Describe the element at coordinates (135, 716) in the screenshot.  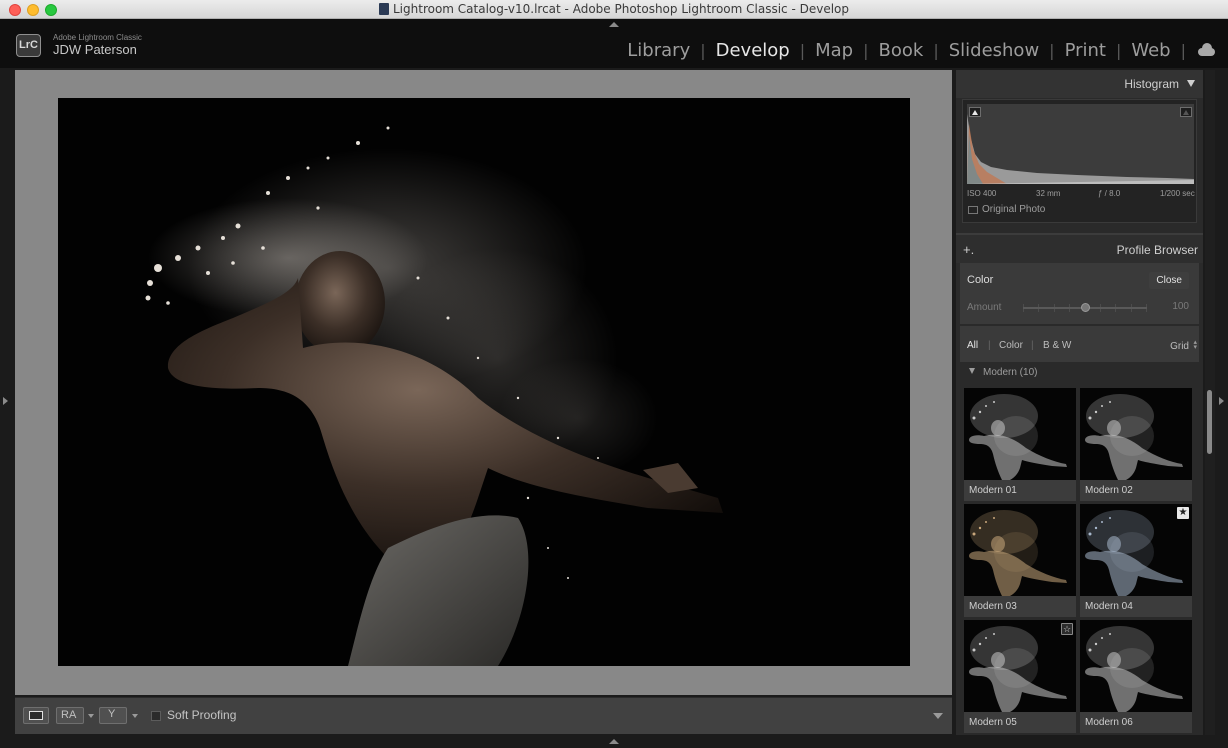
I see `swap-dropdown-icon` at that location.